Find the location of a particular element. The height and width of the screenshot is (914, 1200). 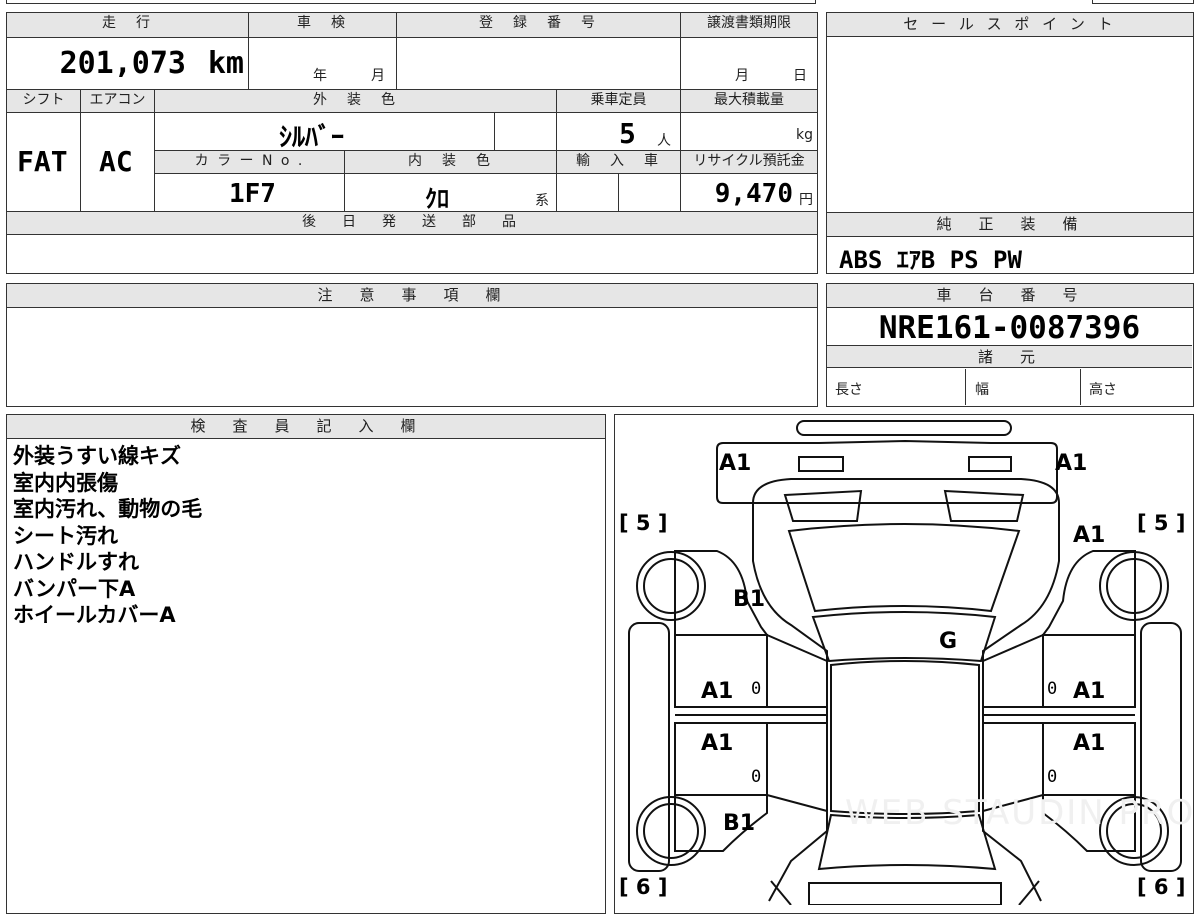

mark-fender-right: A1 is located at coordinates (1089, 535).